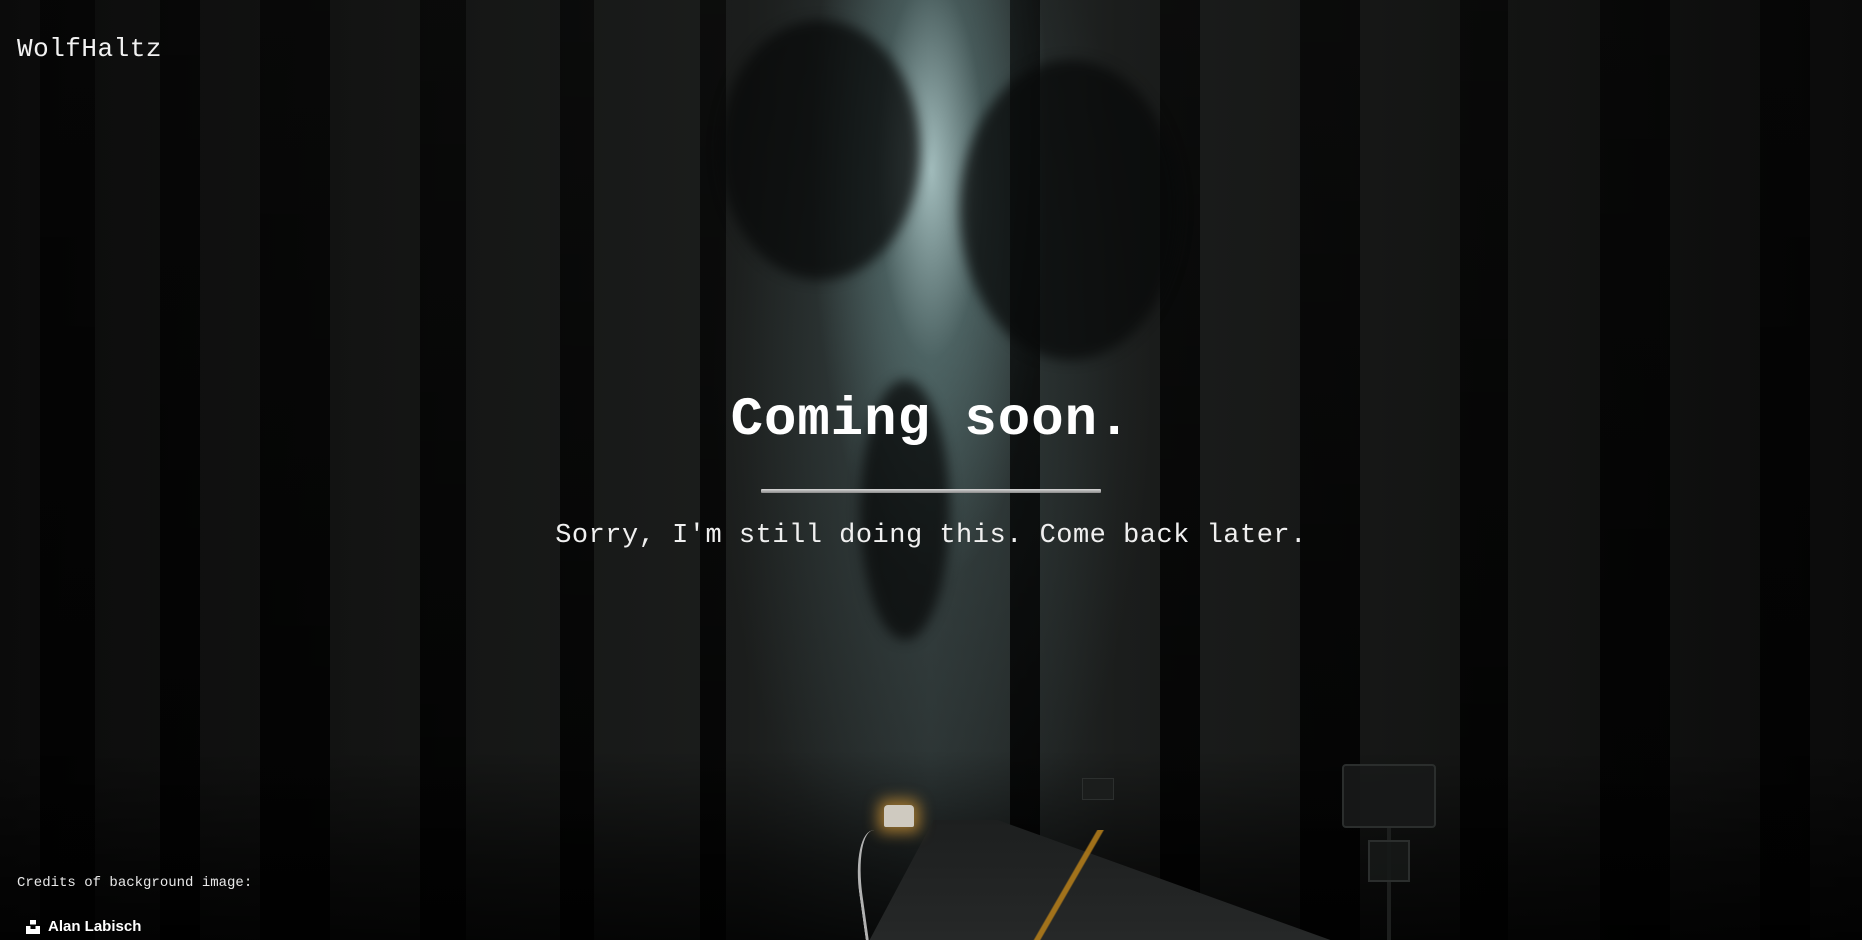  I want to click on background-car, so click(899, 816).